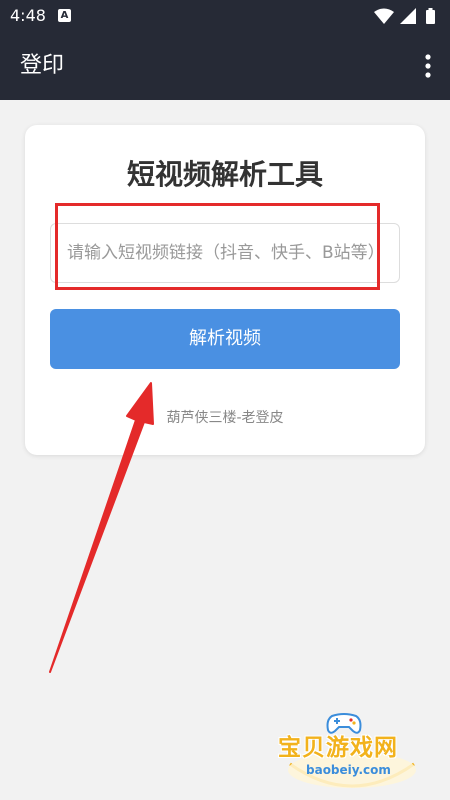  I want to click on app-title: 登印, so click(42, 65).